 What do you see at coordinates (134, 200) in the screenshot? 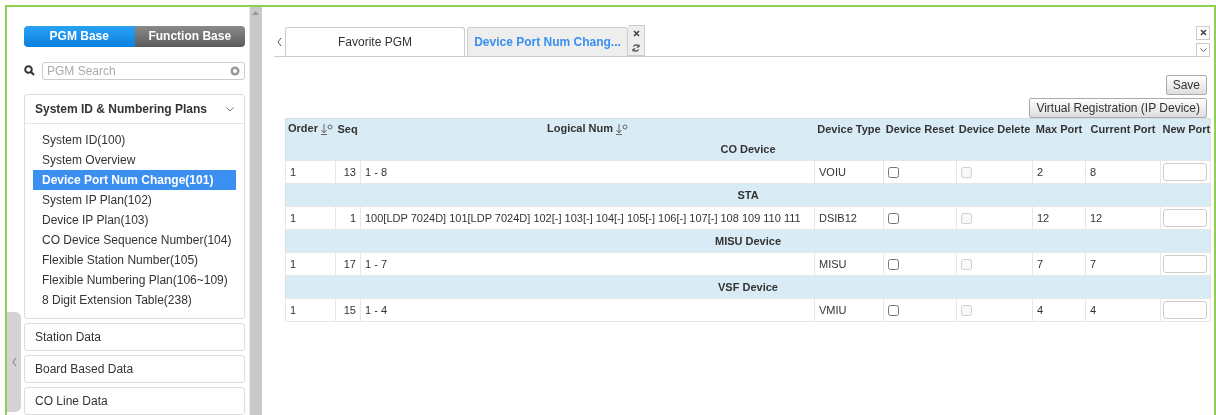
I see `menu-item: System IP Plan(102)` at bounding box center [134, 200].